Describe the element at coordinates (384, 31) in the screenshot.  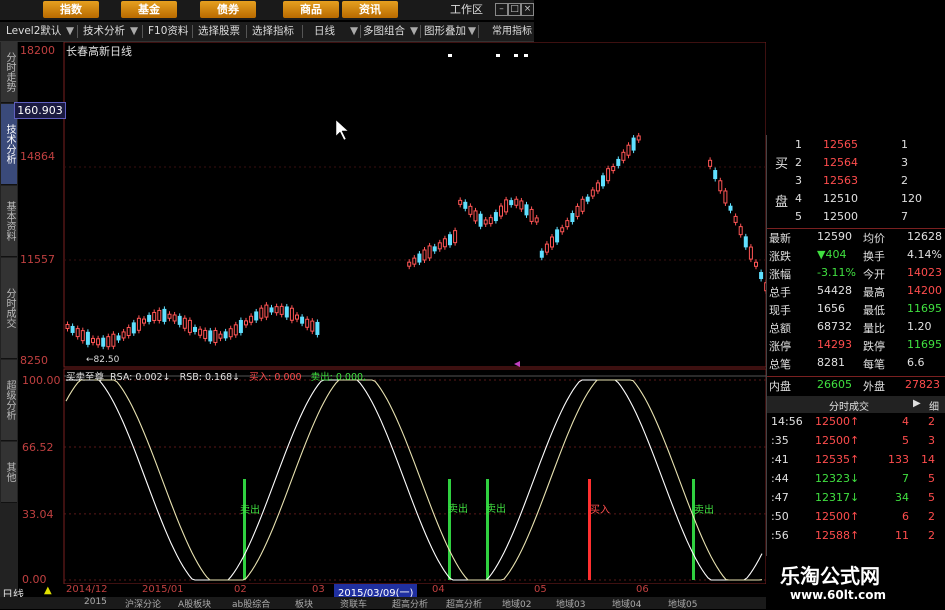
I see `toolbar-multi-chart: 多图组合` at that location.